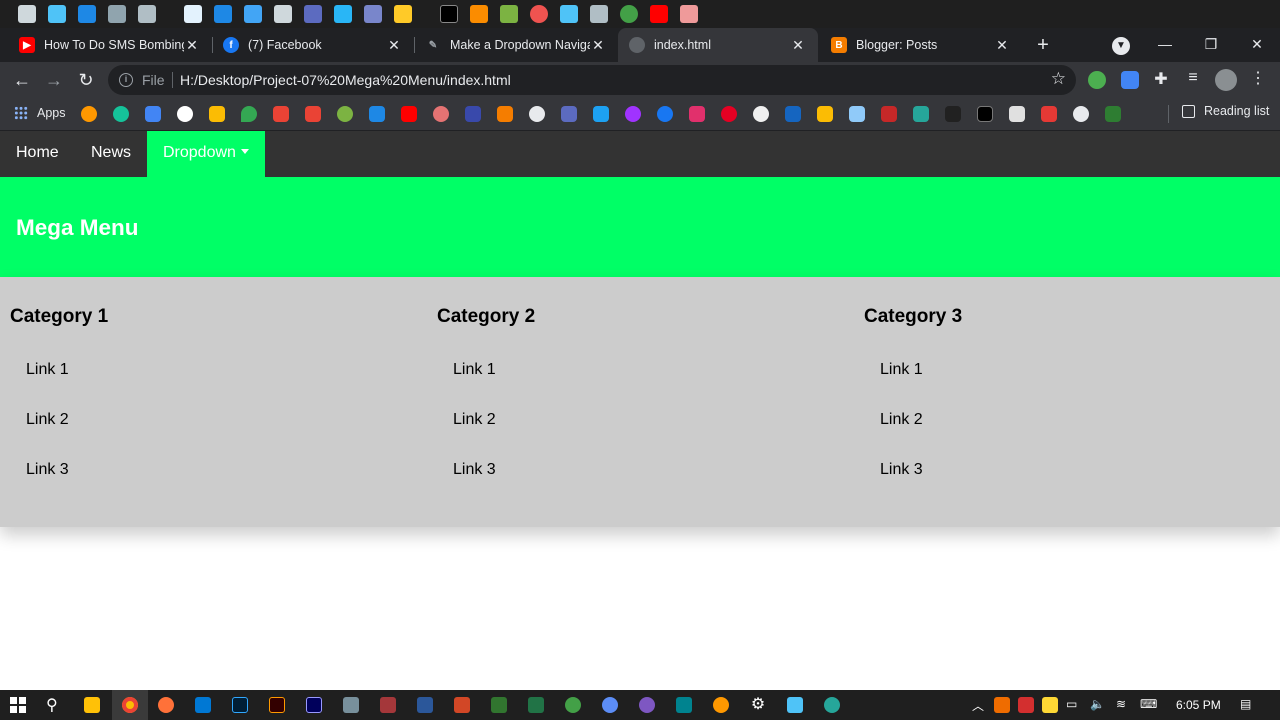 Image resolution: width=1280 pixels, height=720 pixels. I want to click on messenger-icon, so click(633, 114).